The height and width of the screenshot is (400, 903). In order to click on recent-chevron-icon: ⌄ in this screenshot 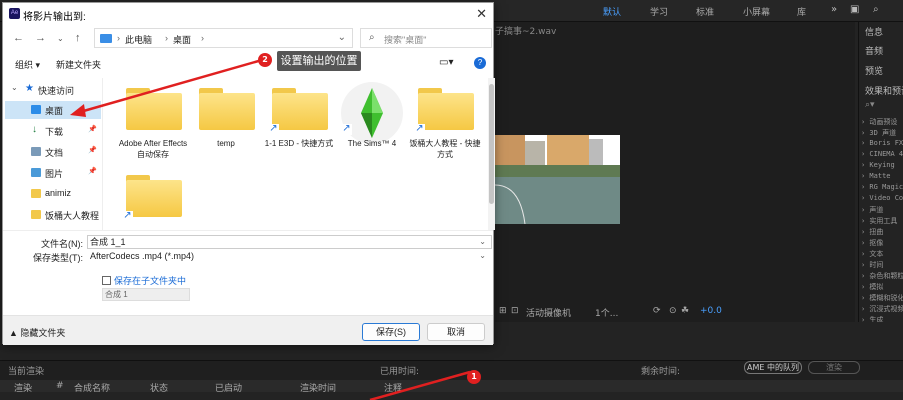, I will do `click(60, 38)`.